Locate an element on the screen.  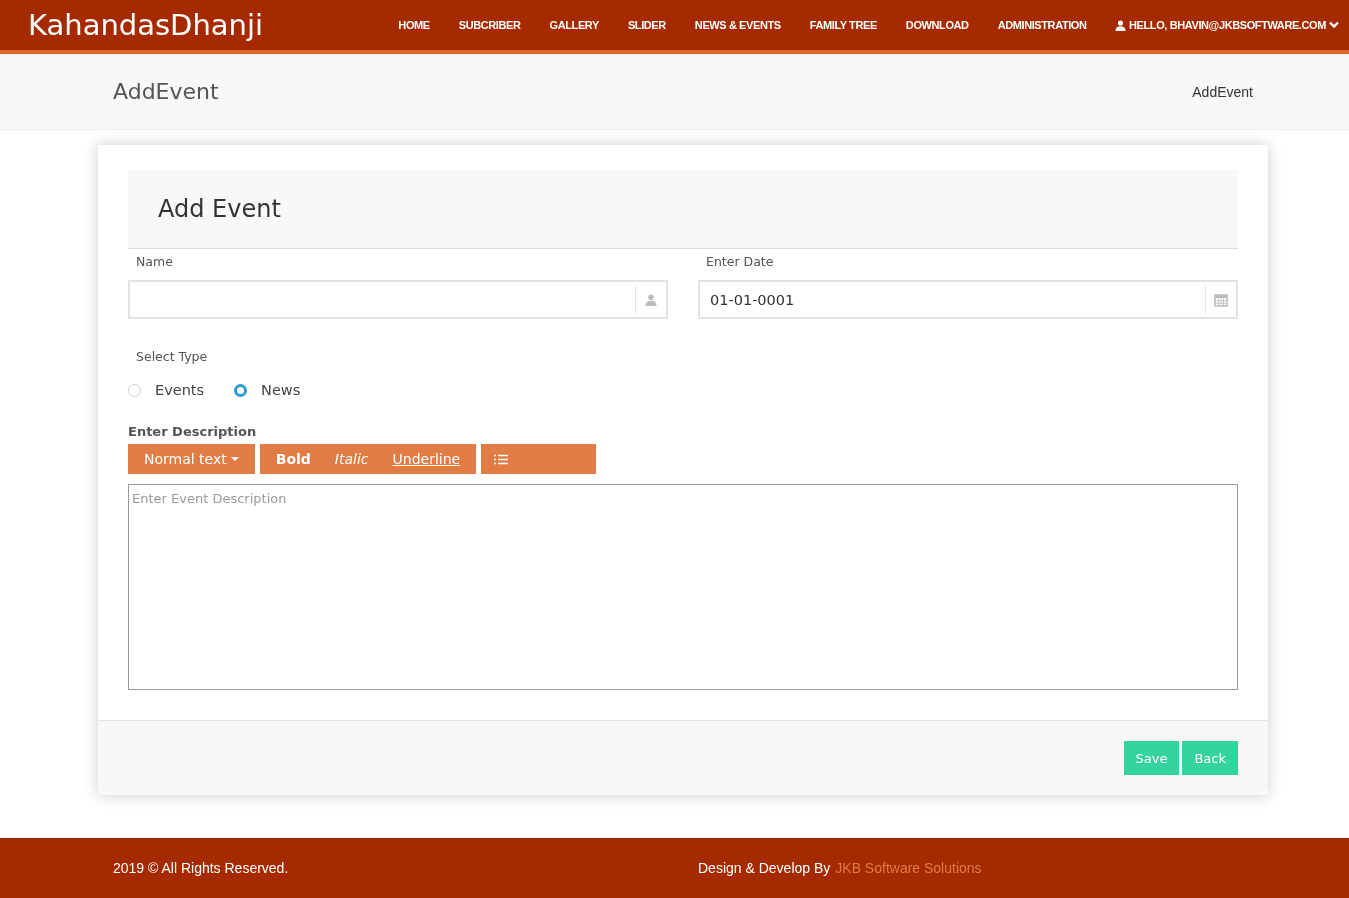
page-title: AddEvent is located at coordinates (166, 91).